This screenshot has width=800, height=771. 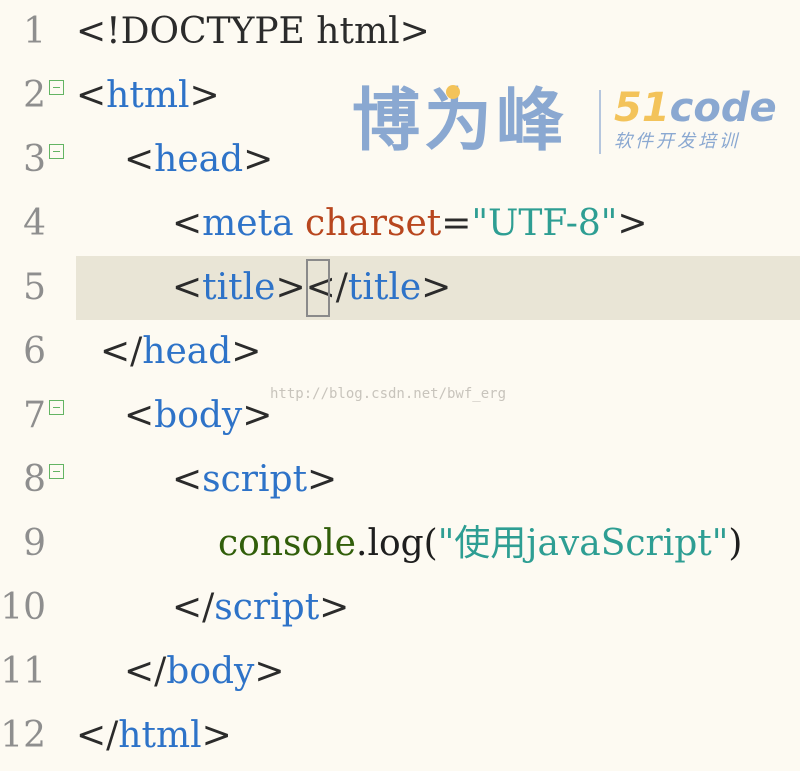 What do you see at coordinates (23, 607) in the screenshot?
I see `line-number: 10` at bounding box center [23, 607].